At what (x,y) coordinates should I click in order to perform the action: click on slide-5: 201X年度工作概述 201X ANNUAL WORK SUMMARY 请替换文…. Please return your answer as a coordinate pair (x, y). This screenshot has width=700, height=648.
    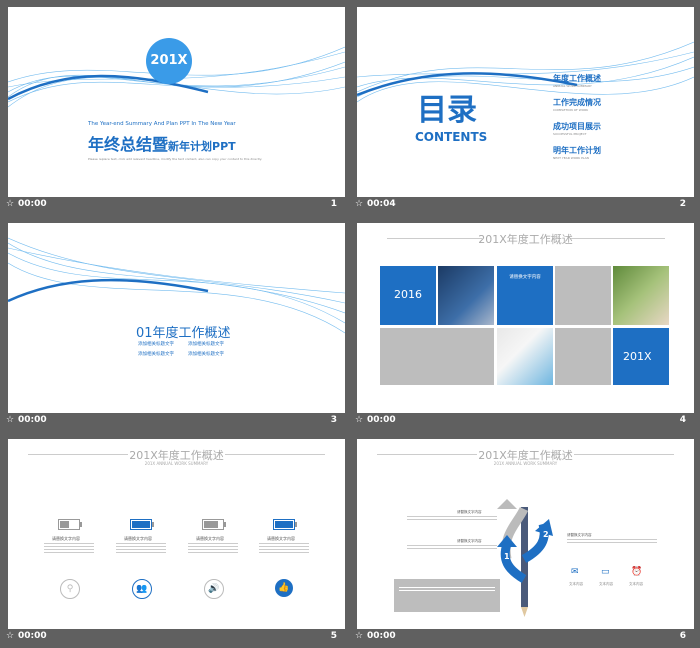
    Looking at the image, I should click on (176, 534).